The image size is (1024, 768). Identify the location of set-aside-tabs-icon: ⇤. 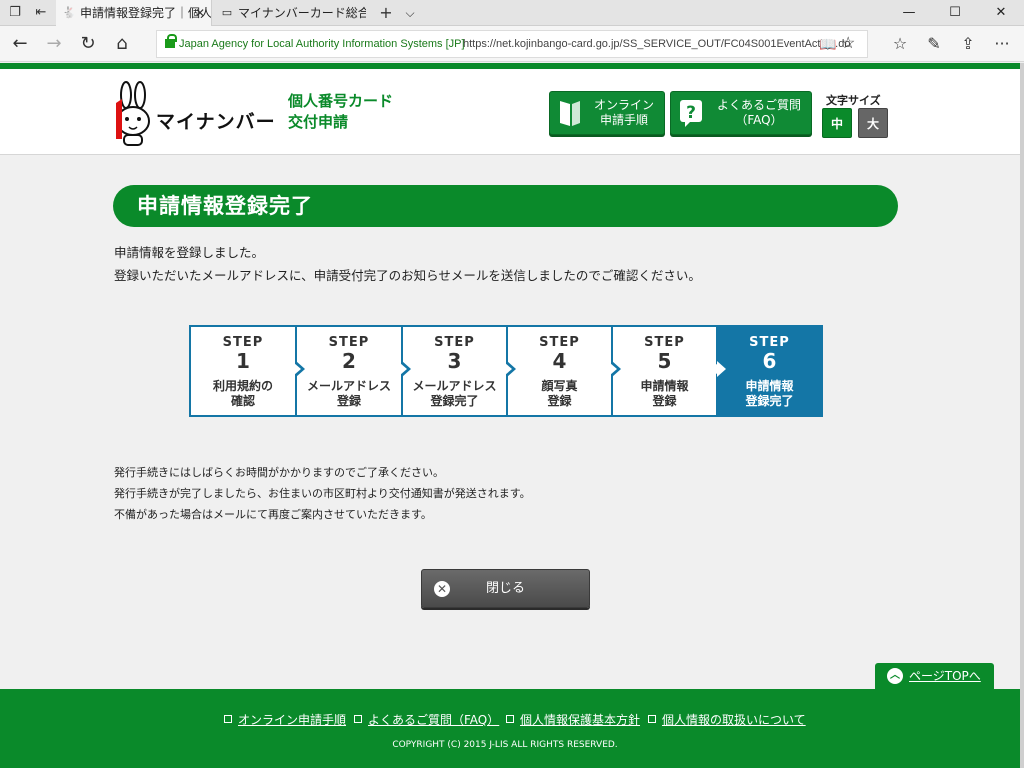
(41, 13).